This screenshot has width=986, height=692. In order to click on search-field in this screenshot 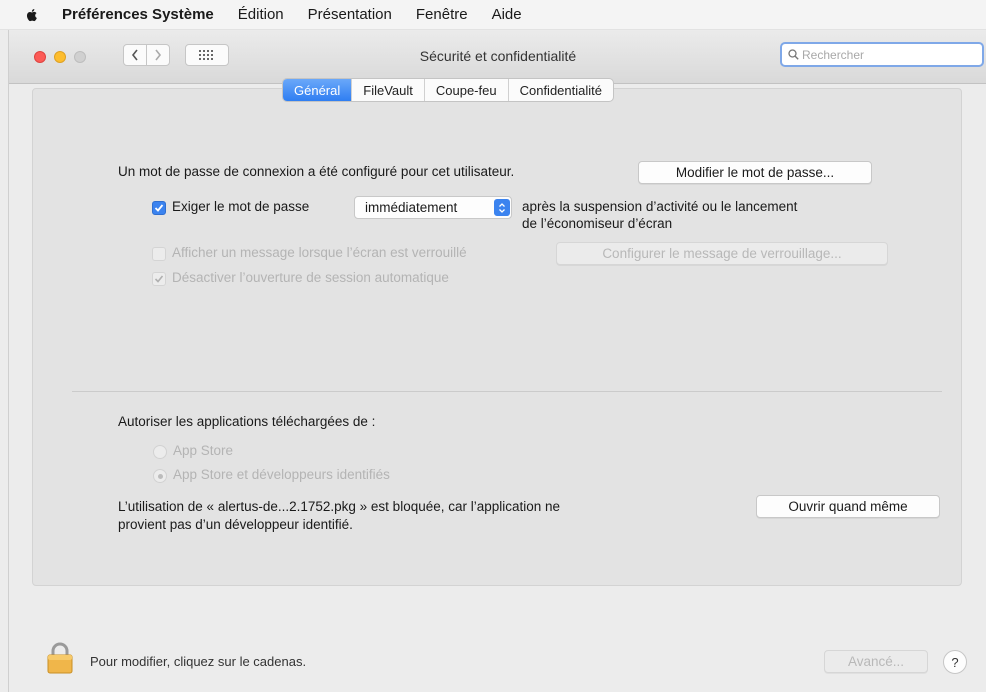, I will do `click(882, 54)`.